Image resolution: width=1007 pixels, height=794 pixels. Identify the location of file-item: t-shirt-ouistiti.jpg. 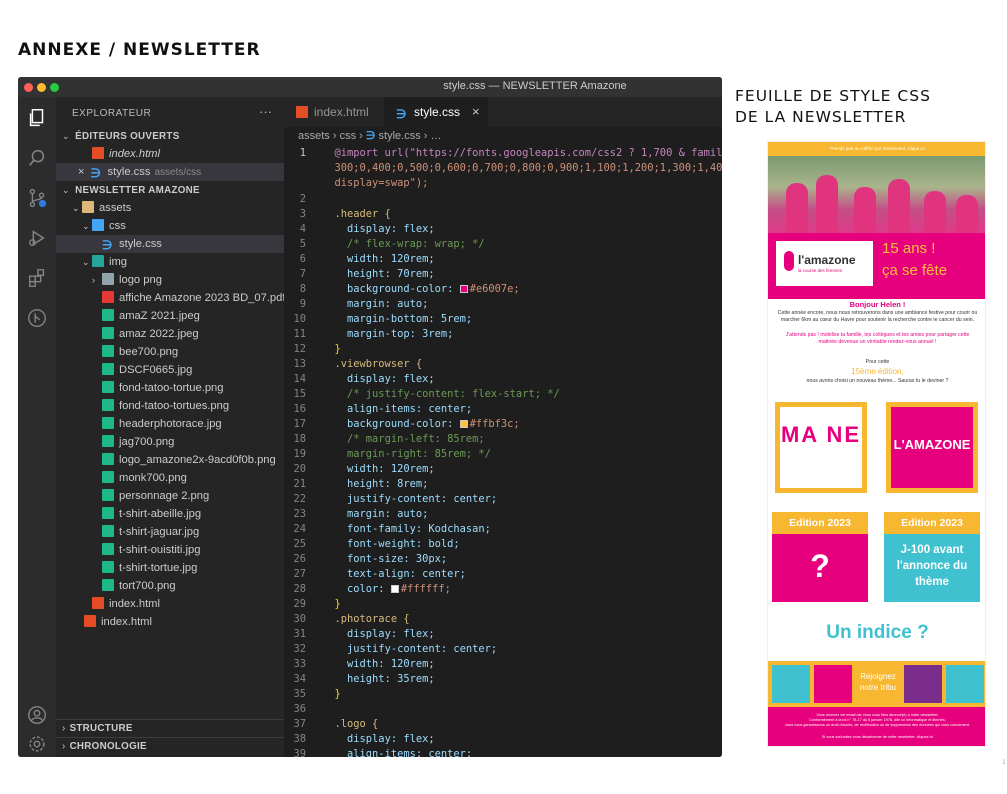
(170, 550).